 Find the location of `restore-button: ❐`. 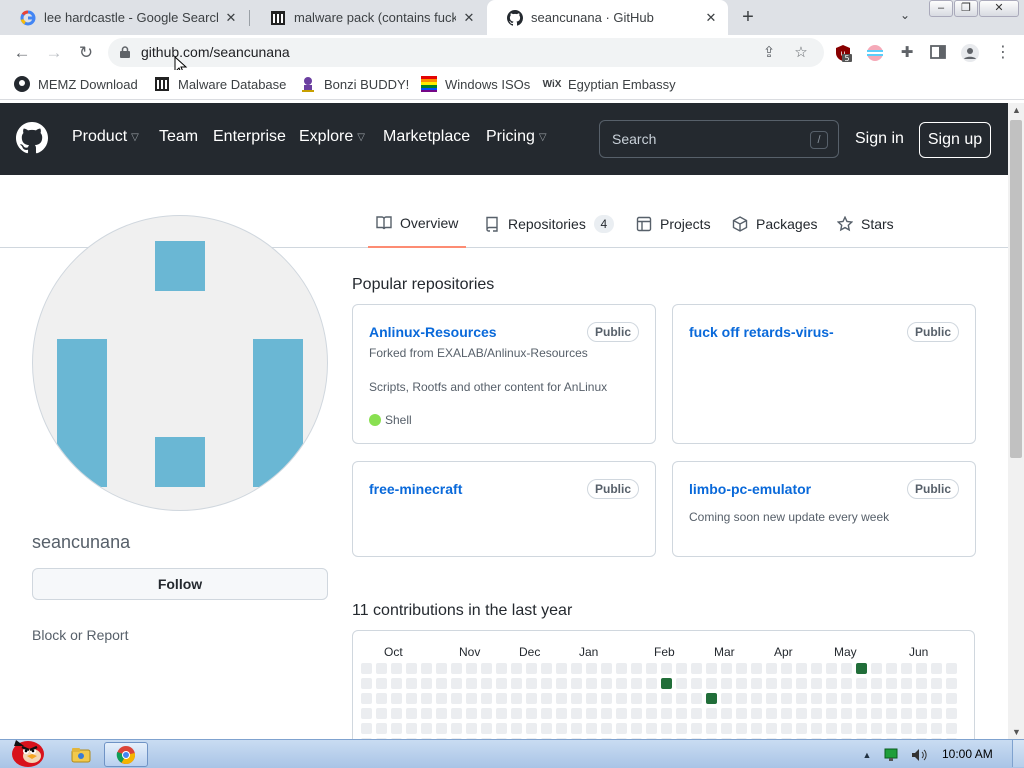

restore-button: ❐ is located at coordinates (966, 8).